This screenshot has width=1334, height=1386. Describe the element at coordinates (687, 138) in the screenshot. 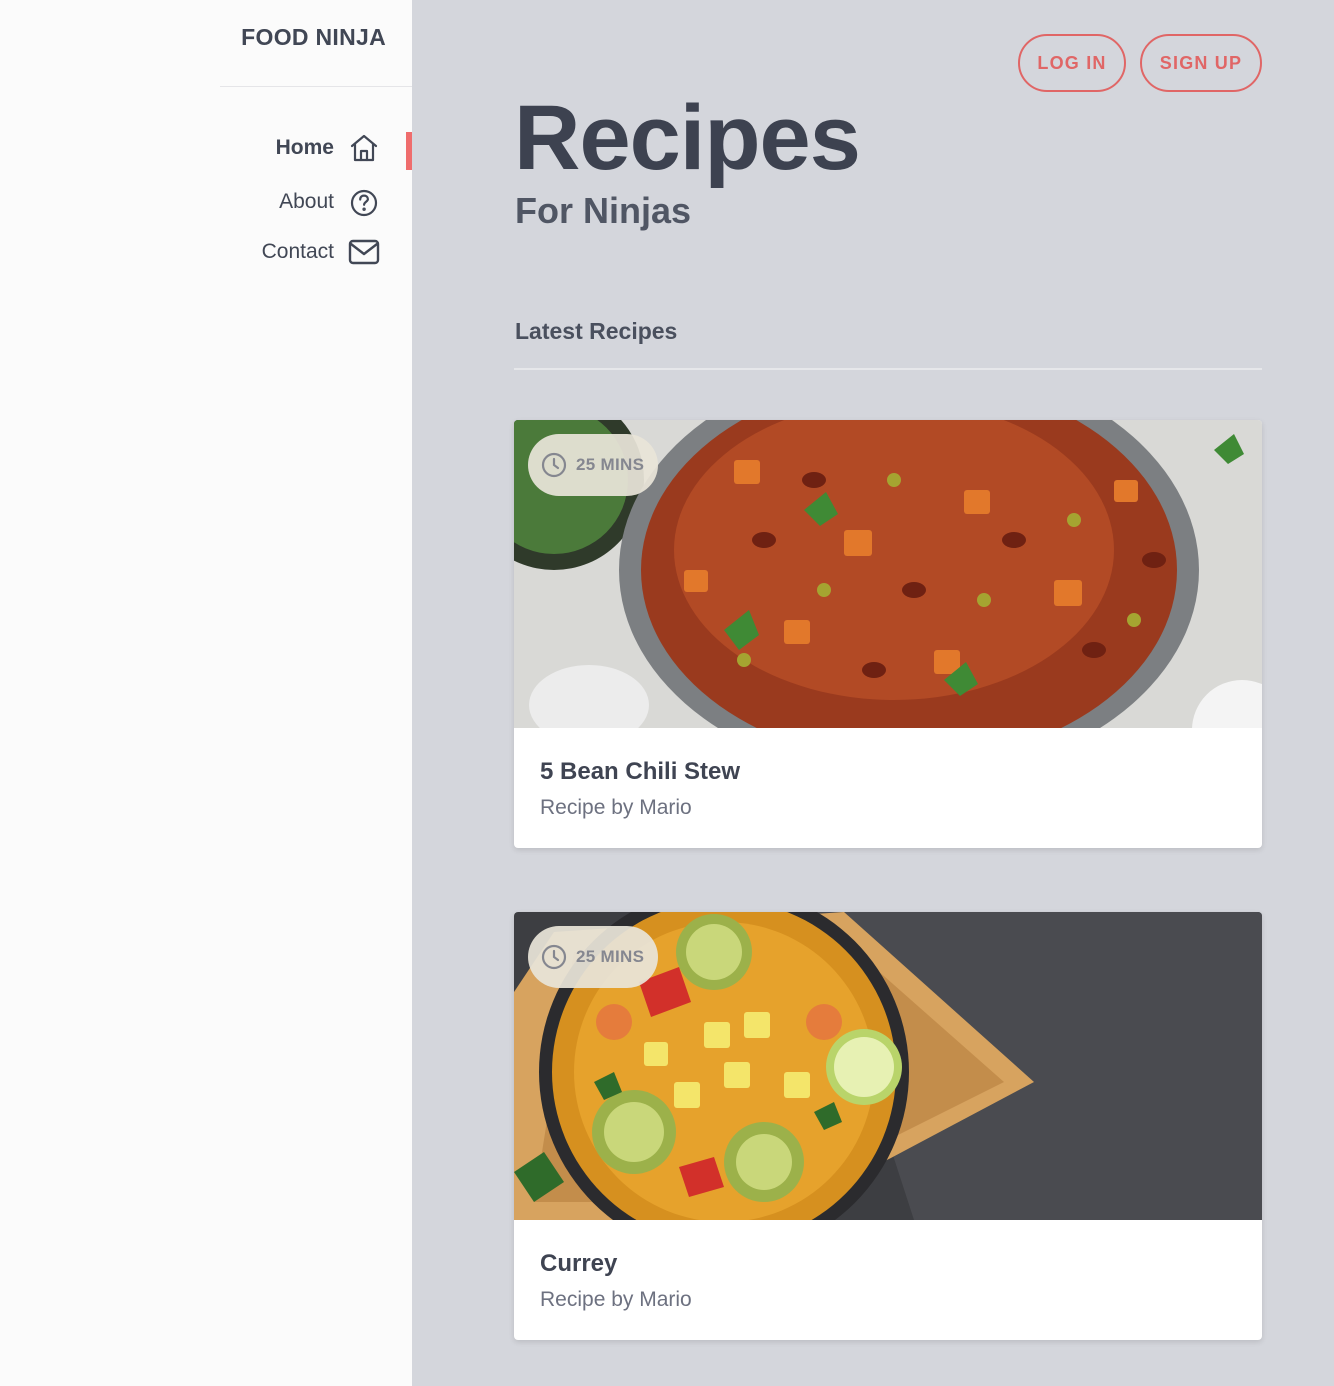

I see `page-title: Recipes` at that location.